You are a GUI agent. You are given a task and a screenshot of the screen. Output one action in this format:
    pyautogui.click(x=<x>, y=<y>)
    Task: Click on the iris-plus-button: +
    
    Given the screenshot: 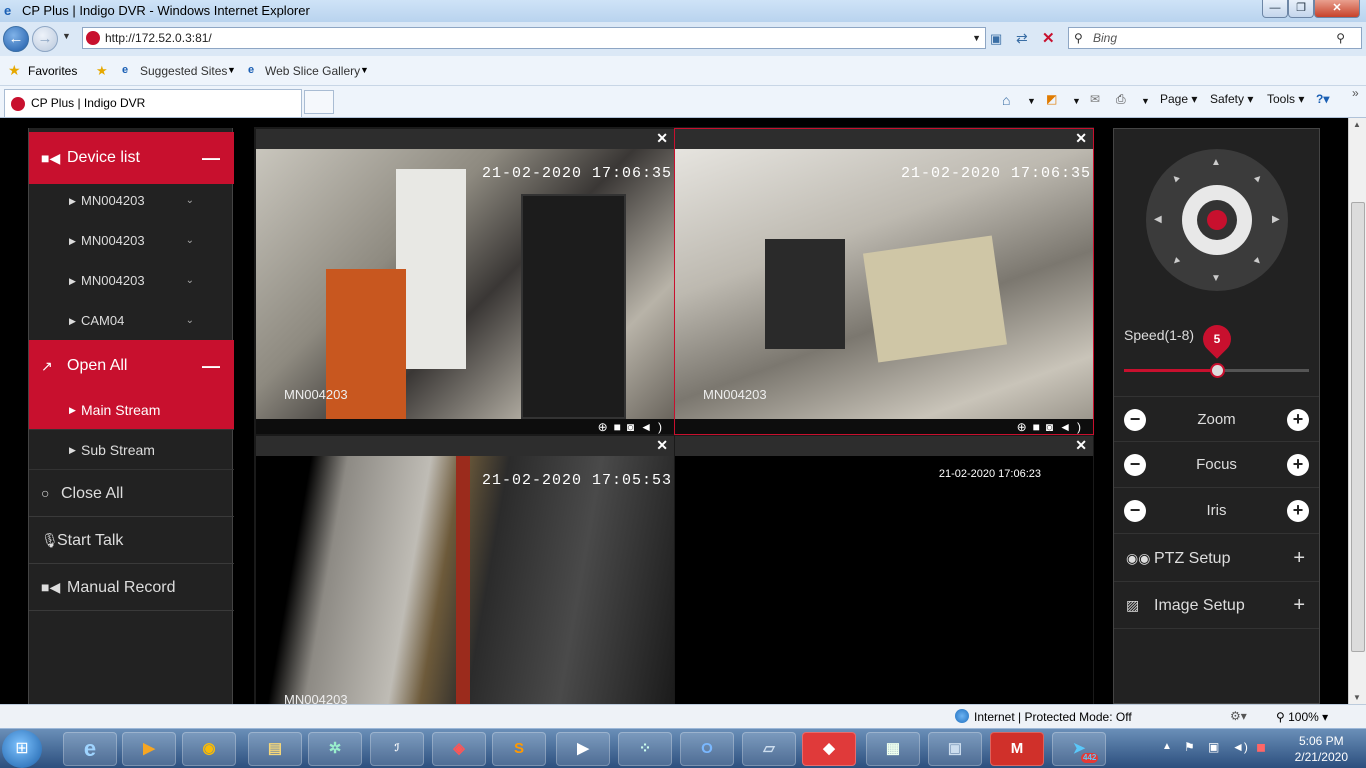 What is the action you would take?
    pyautogui.click(x=1298, y=511)
    